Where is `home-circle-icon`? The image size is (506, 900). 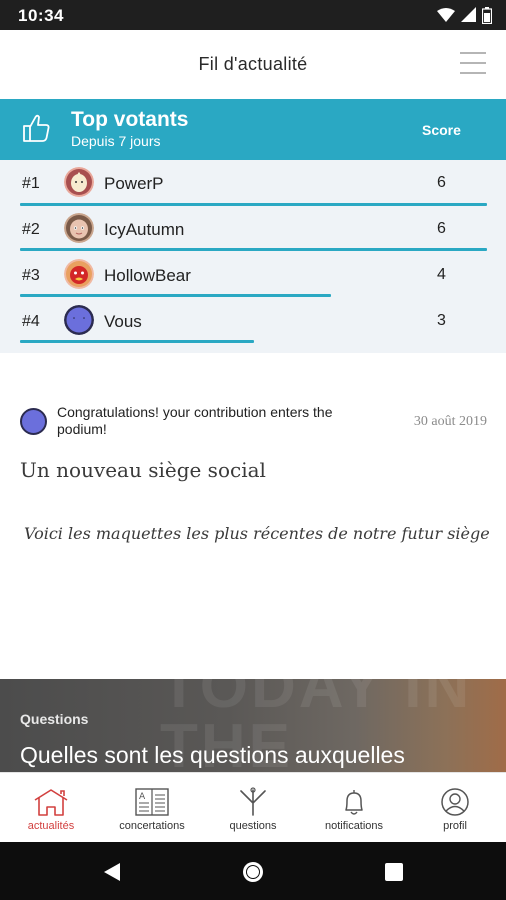
home-circle-icon is located at coordinates (253, 872).